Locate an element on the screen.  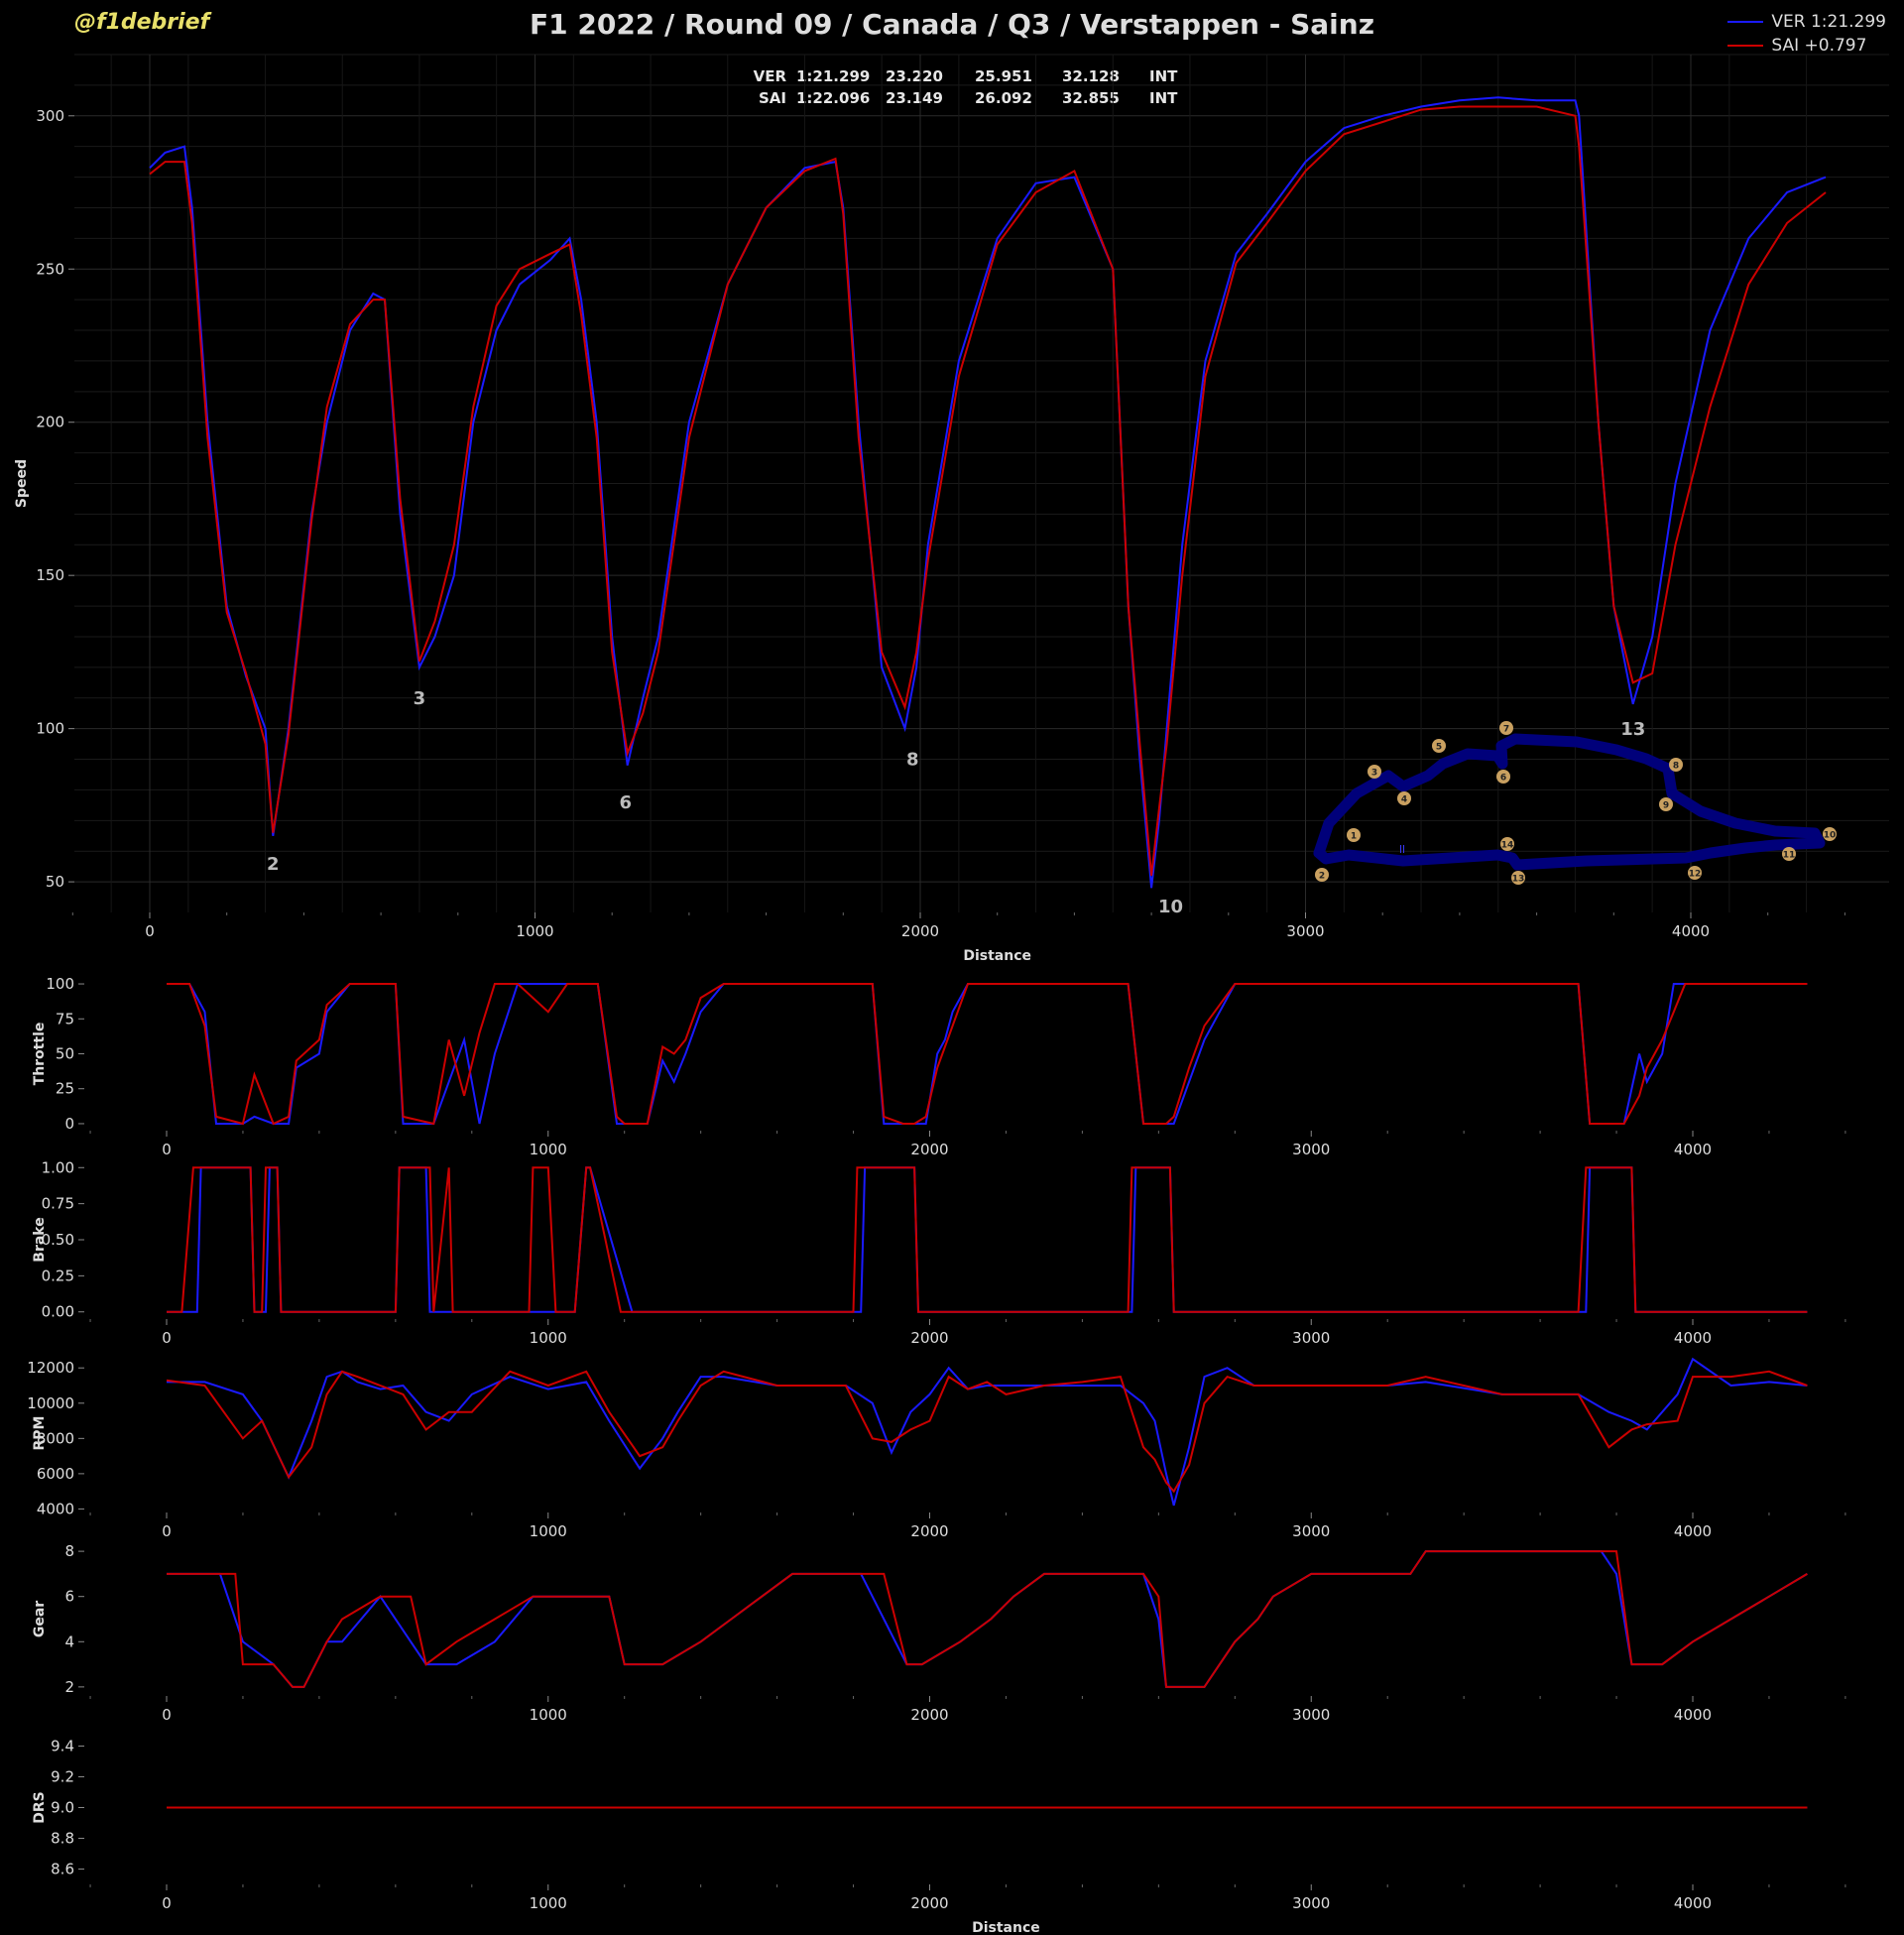
y-axis-label: Speed is located at coordinates (22, 484).